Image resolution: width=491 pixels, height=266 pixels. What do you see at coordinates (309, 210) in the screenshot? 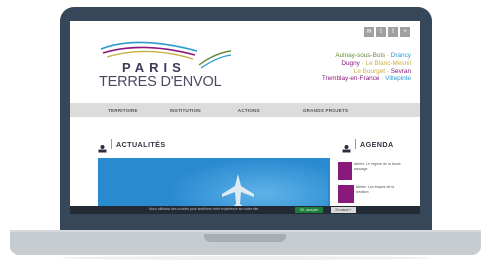
I see `cookie-accept-button: OK, accepter` at bounding box center [309, 210].